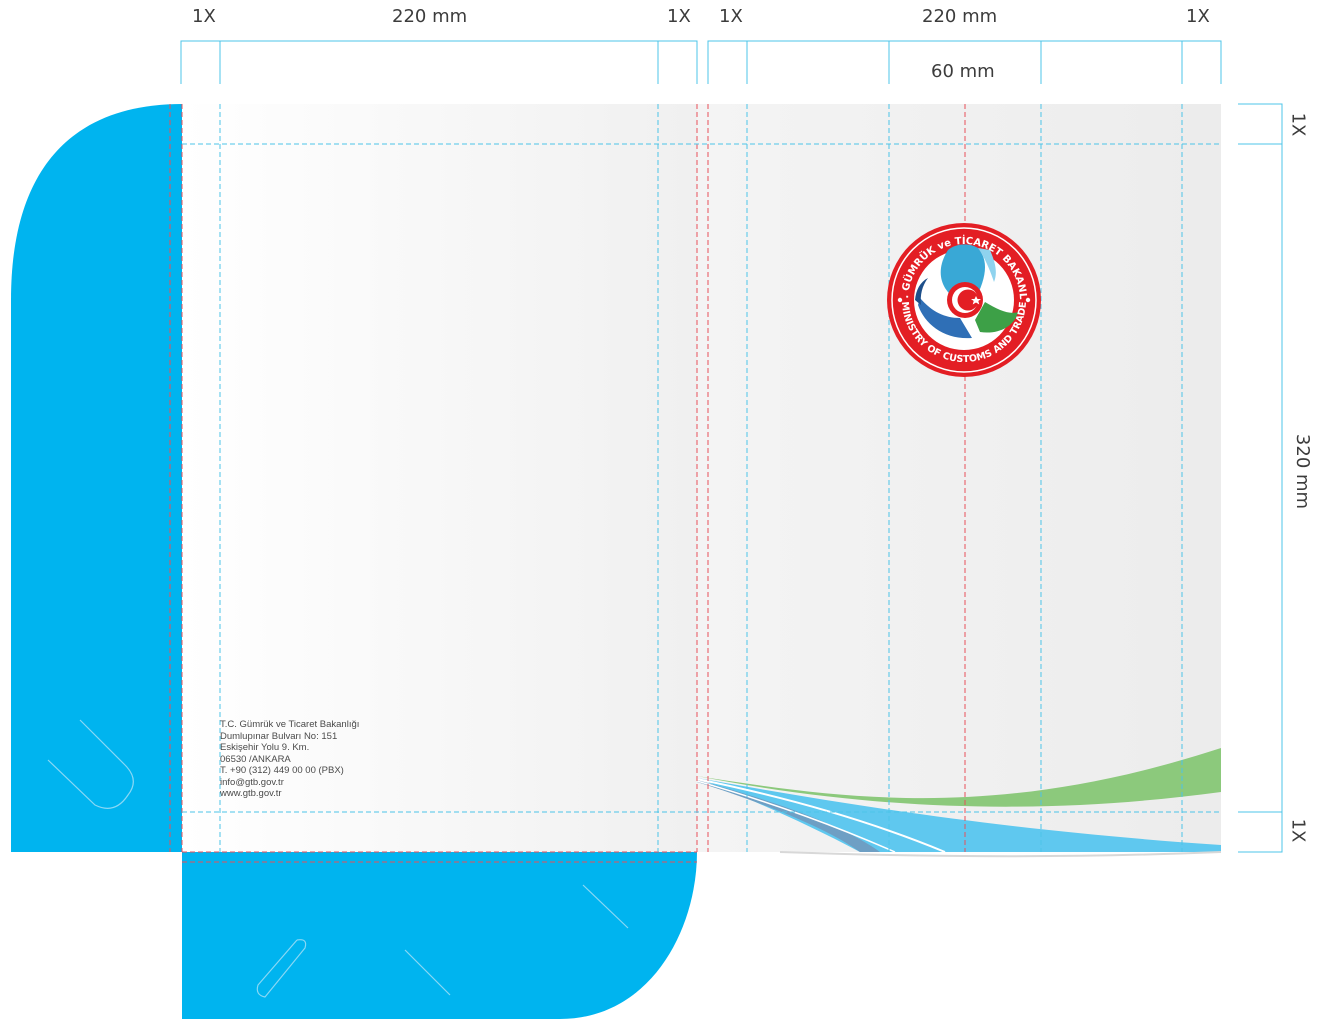 The width and height of the screenshot is (1322, 1019). Describe the element at coordinates (701, 62) in the screenshot. I see `top-dimension-brackets` at that location.